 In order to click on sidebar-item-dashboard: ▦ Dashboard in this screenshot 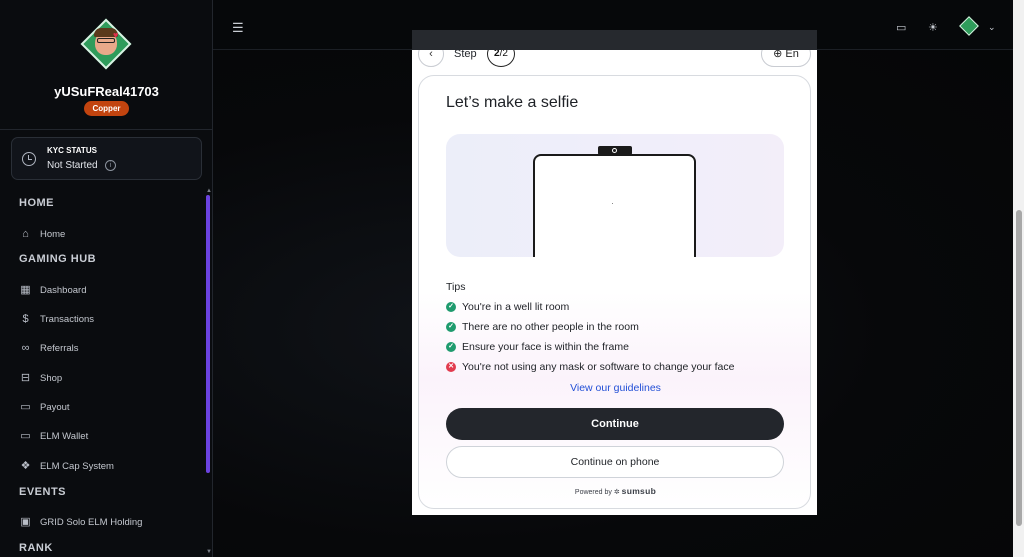, I will do `click(109, 290)`.